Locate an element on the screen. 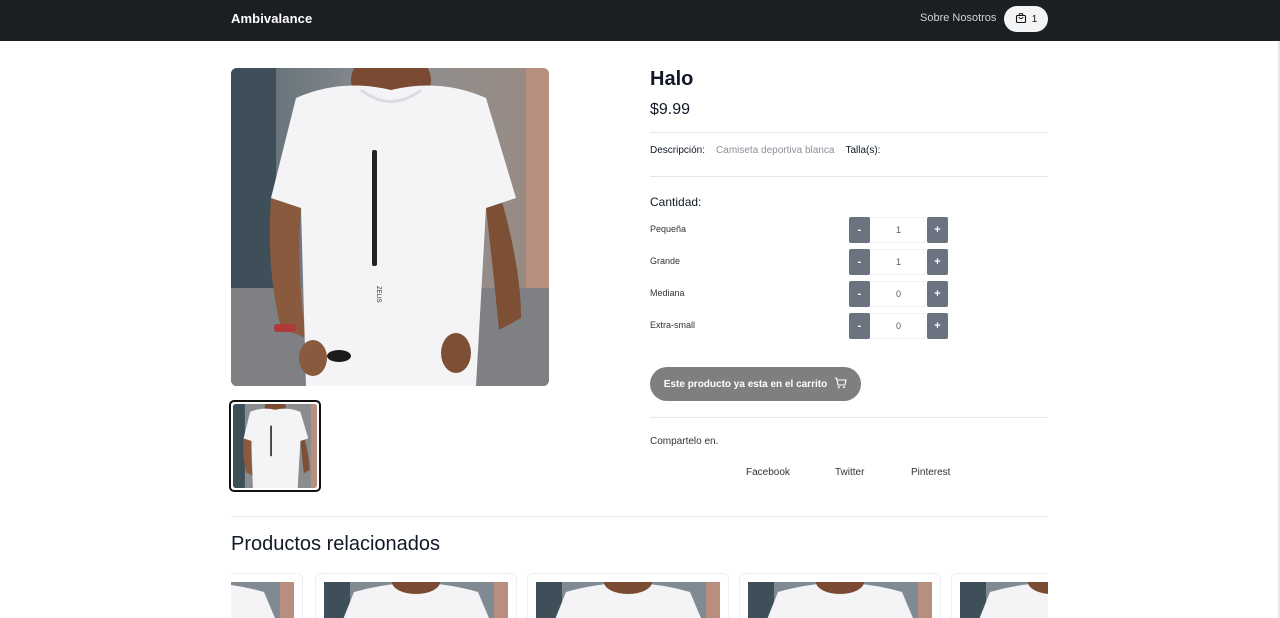 The height and width of the screenshot is (618, 1280). quantity-row-xsmall: Extra-small - 0 + is located at coordinates (800, 326).